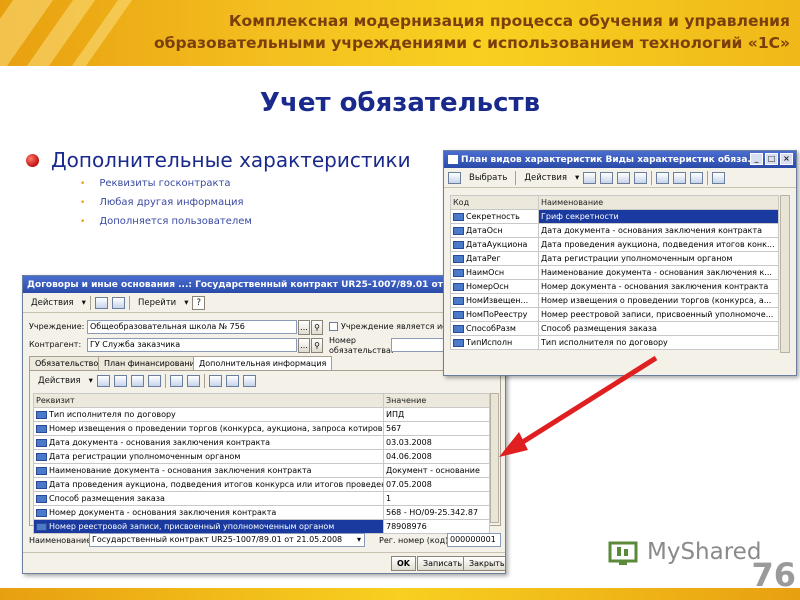 The height and width of the screenshot is (600, 800). I want to click on back-icon, so click(101, 302).